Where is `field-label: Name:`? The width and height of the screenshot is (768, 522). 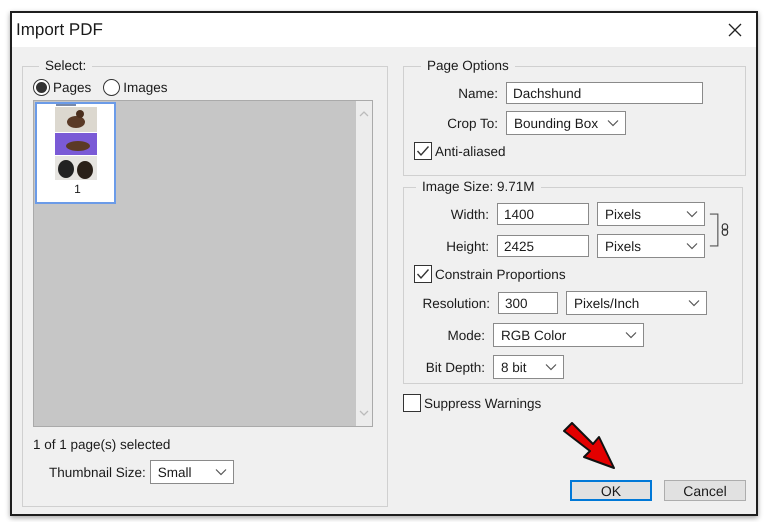
field-label: Name: is located at coordinates (478, 93).